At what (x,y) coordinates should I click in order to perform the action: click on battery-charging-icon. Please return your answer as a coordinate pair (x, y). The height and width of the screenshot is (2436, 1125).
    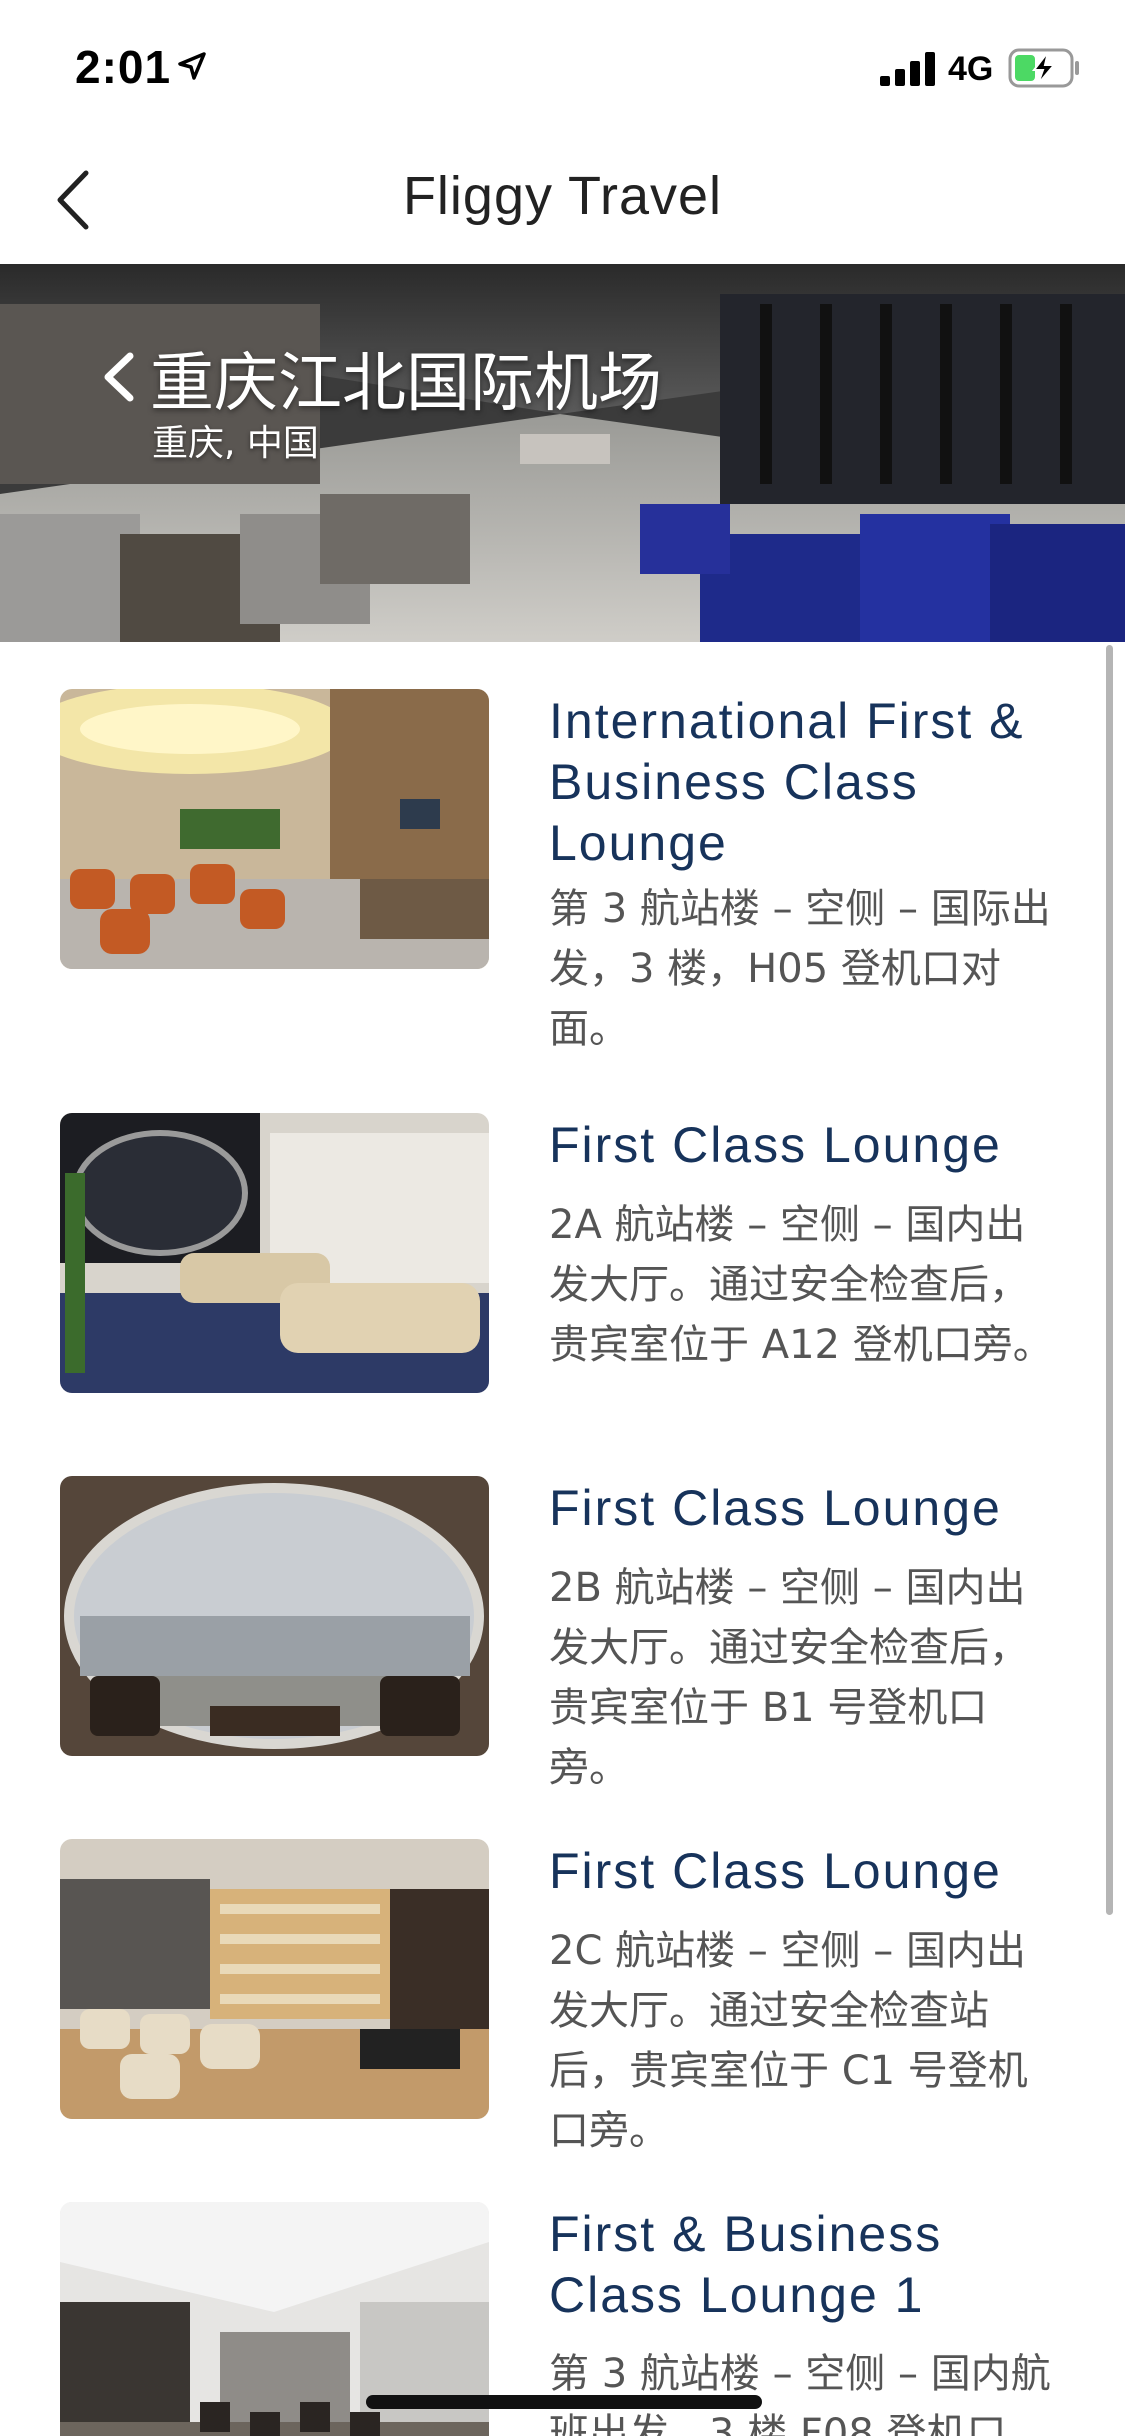
    Looking at the image, I should click on (1043, 68).